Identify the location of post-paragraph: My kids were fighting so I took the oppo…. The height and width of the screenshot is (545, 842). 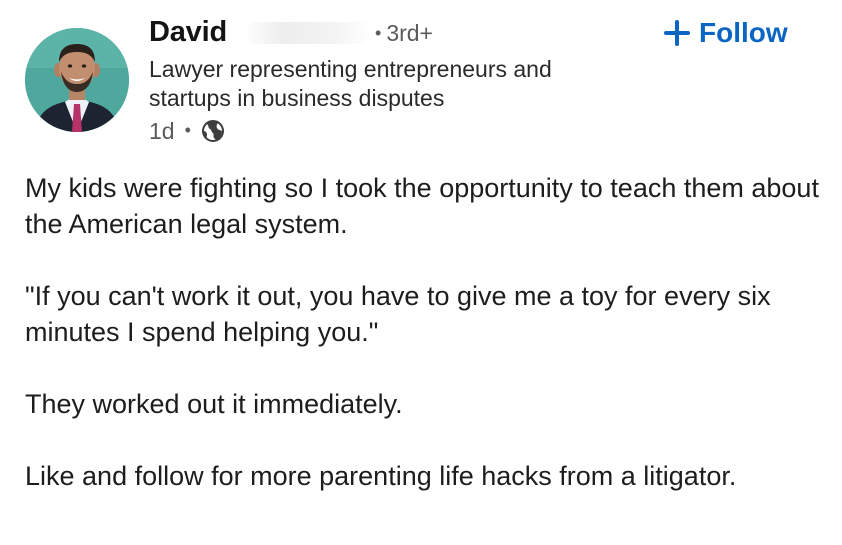
(422, 206).